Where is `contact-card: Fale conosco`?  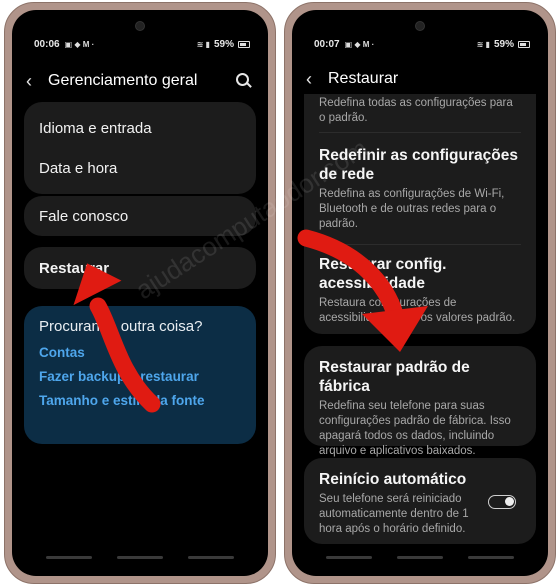
contact-card: Fale conosco is located at coordinates (140, 216).